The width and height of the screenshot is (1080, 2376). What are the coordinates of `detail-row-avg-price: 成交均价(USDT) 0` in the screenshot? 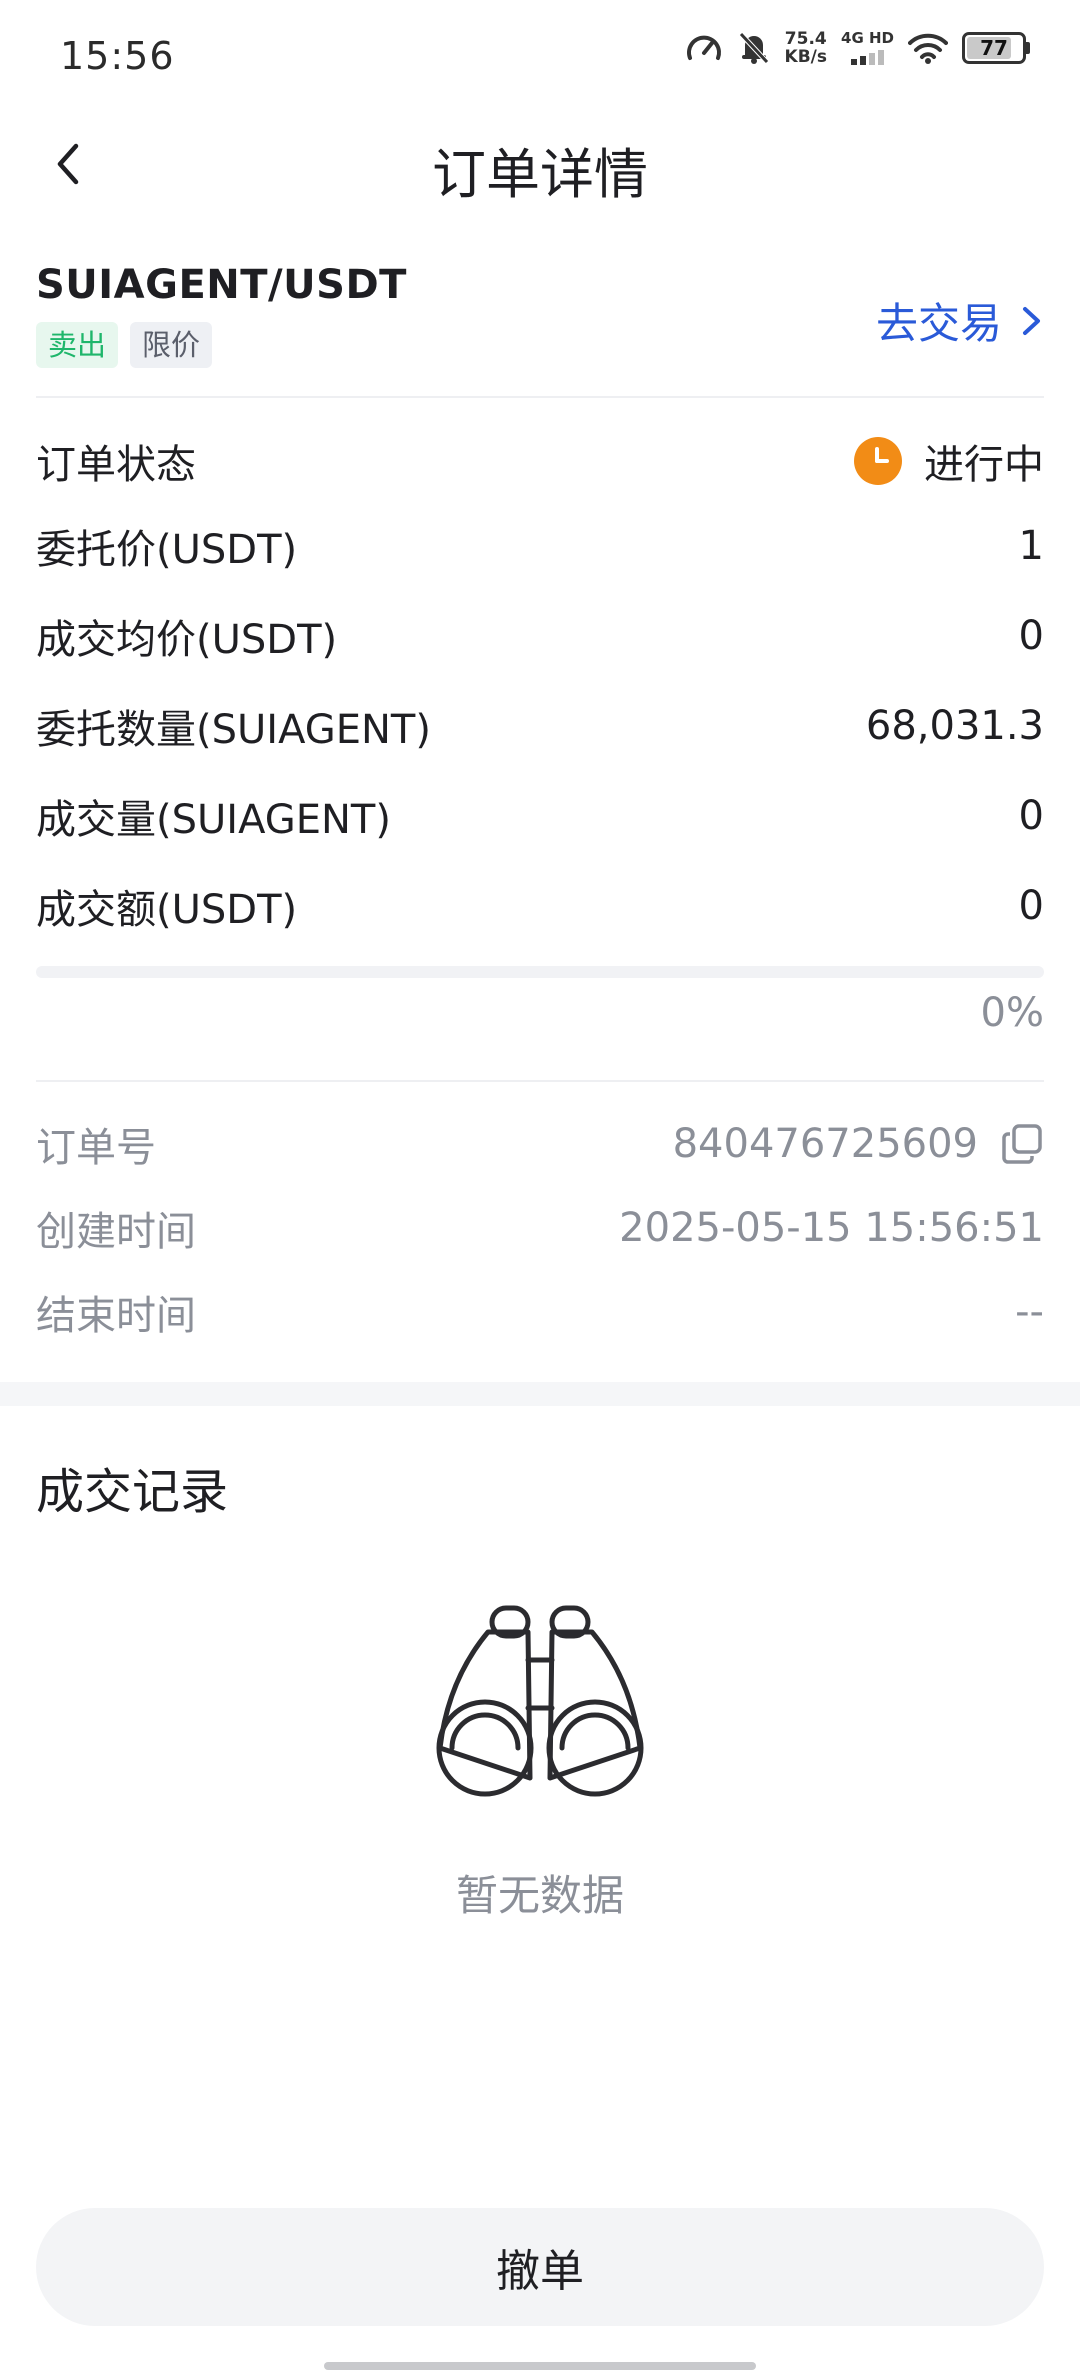 It's located at (540, 636).